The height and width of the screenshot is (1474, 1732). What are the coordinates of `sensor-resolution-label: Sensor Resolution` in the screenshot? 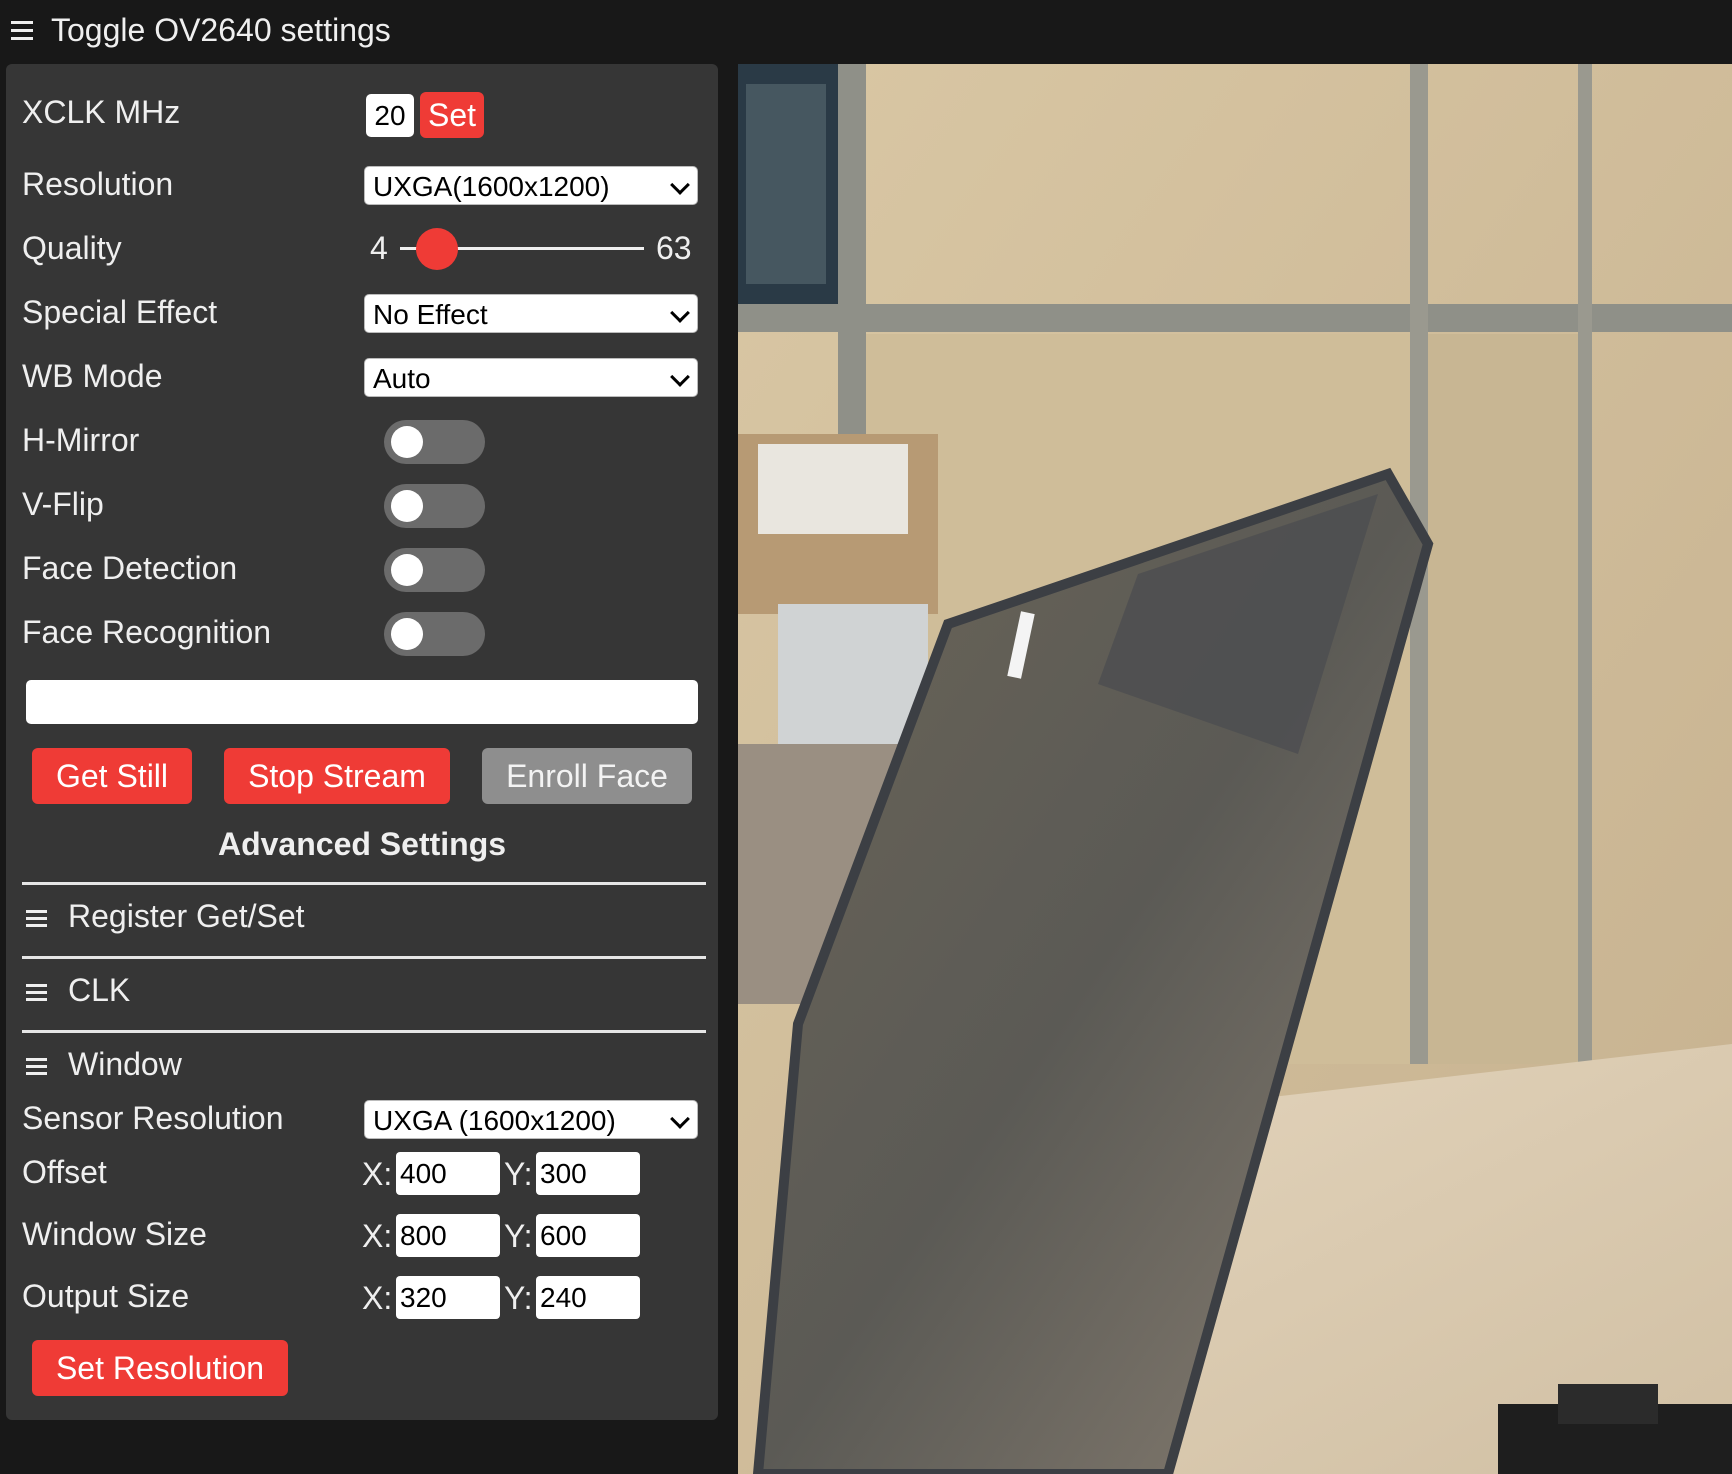 It's located at (153, 1118).